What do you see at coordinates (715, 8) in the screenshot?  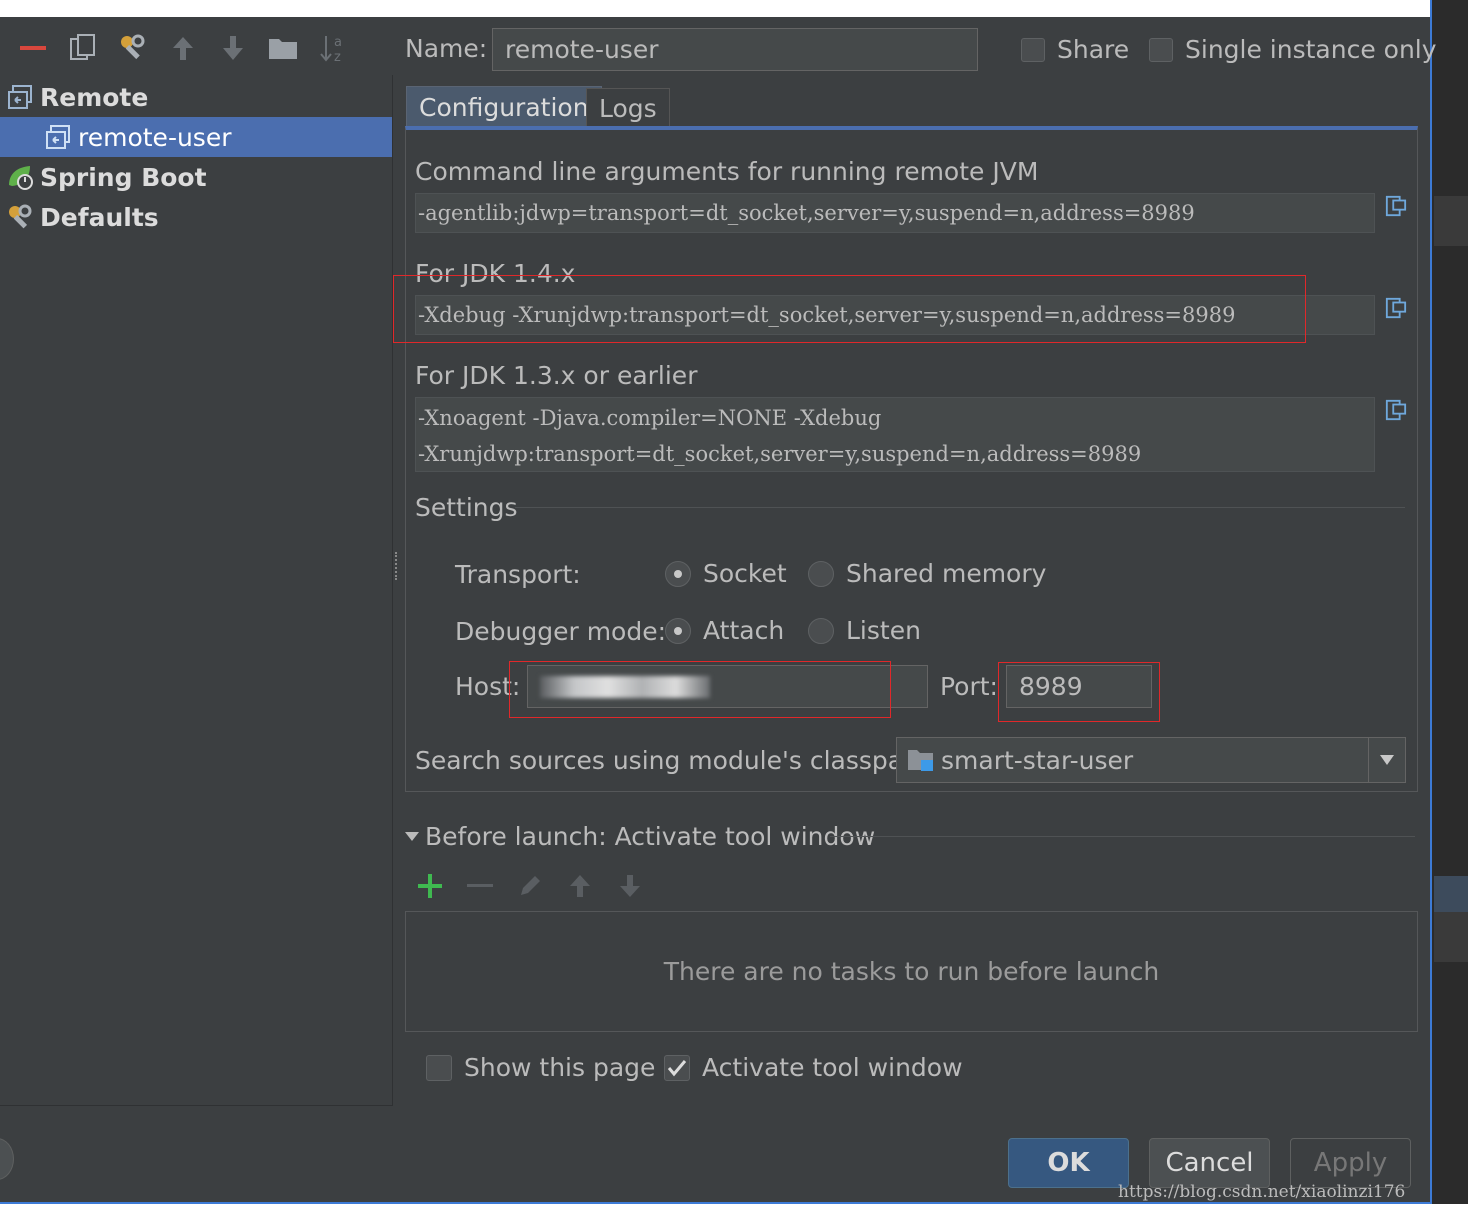 I see `window-top-strip` at bounding box center [715, 8].